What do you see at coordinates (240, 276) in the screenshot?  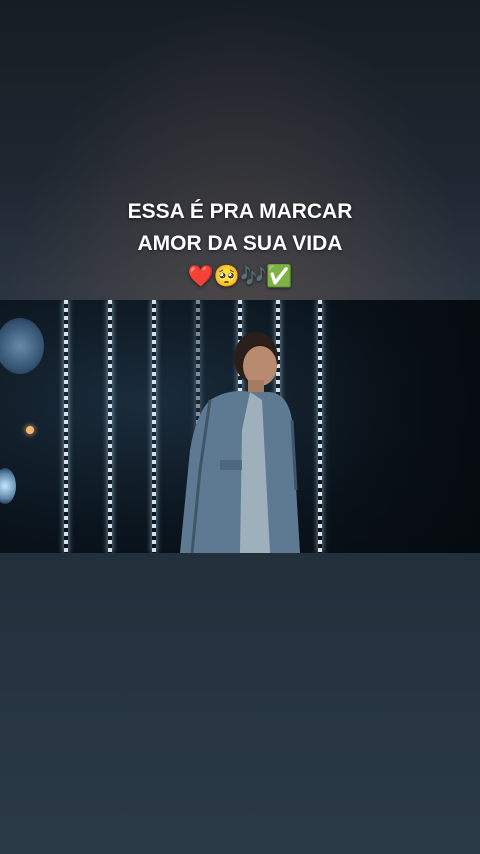 I see `caption-emojis: ❤️🥺🎶✅` at bounding box center [240, 276].